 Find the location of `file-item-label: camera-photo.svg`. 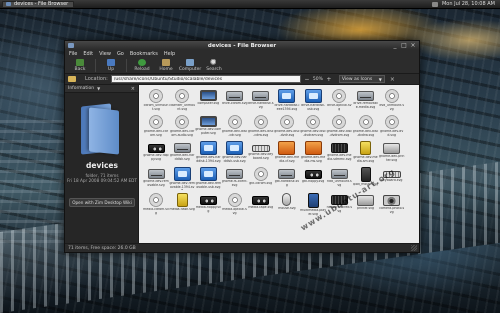

file-item-label: camera-photo.svg is located at coordinates (392, 210).